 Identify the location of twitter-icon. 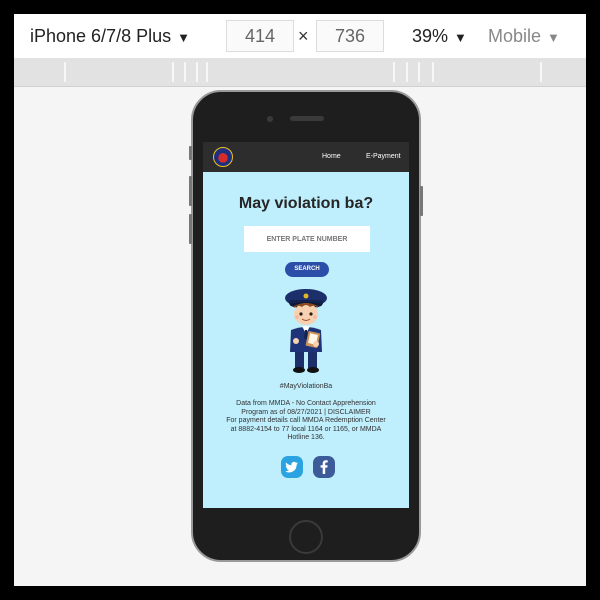
(291, 467).